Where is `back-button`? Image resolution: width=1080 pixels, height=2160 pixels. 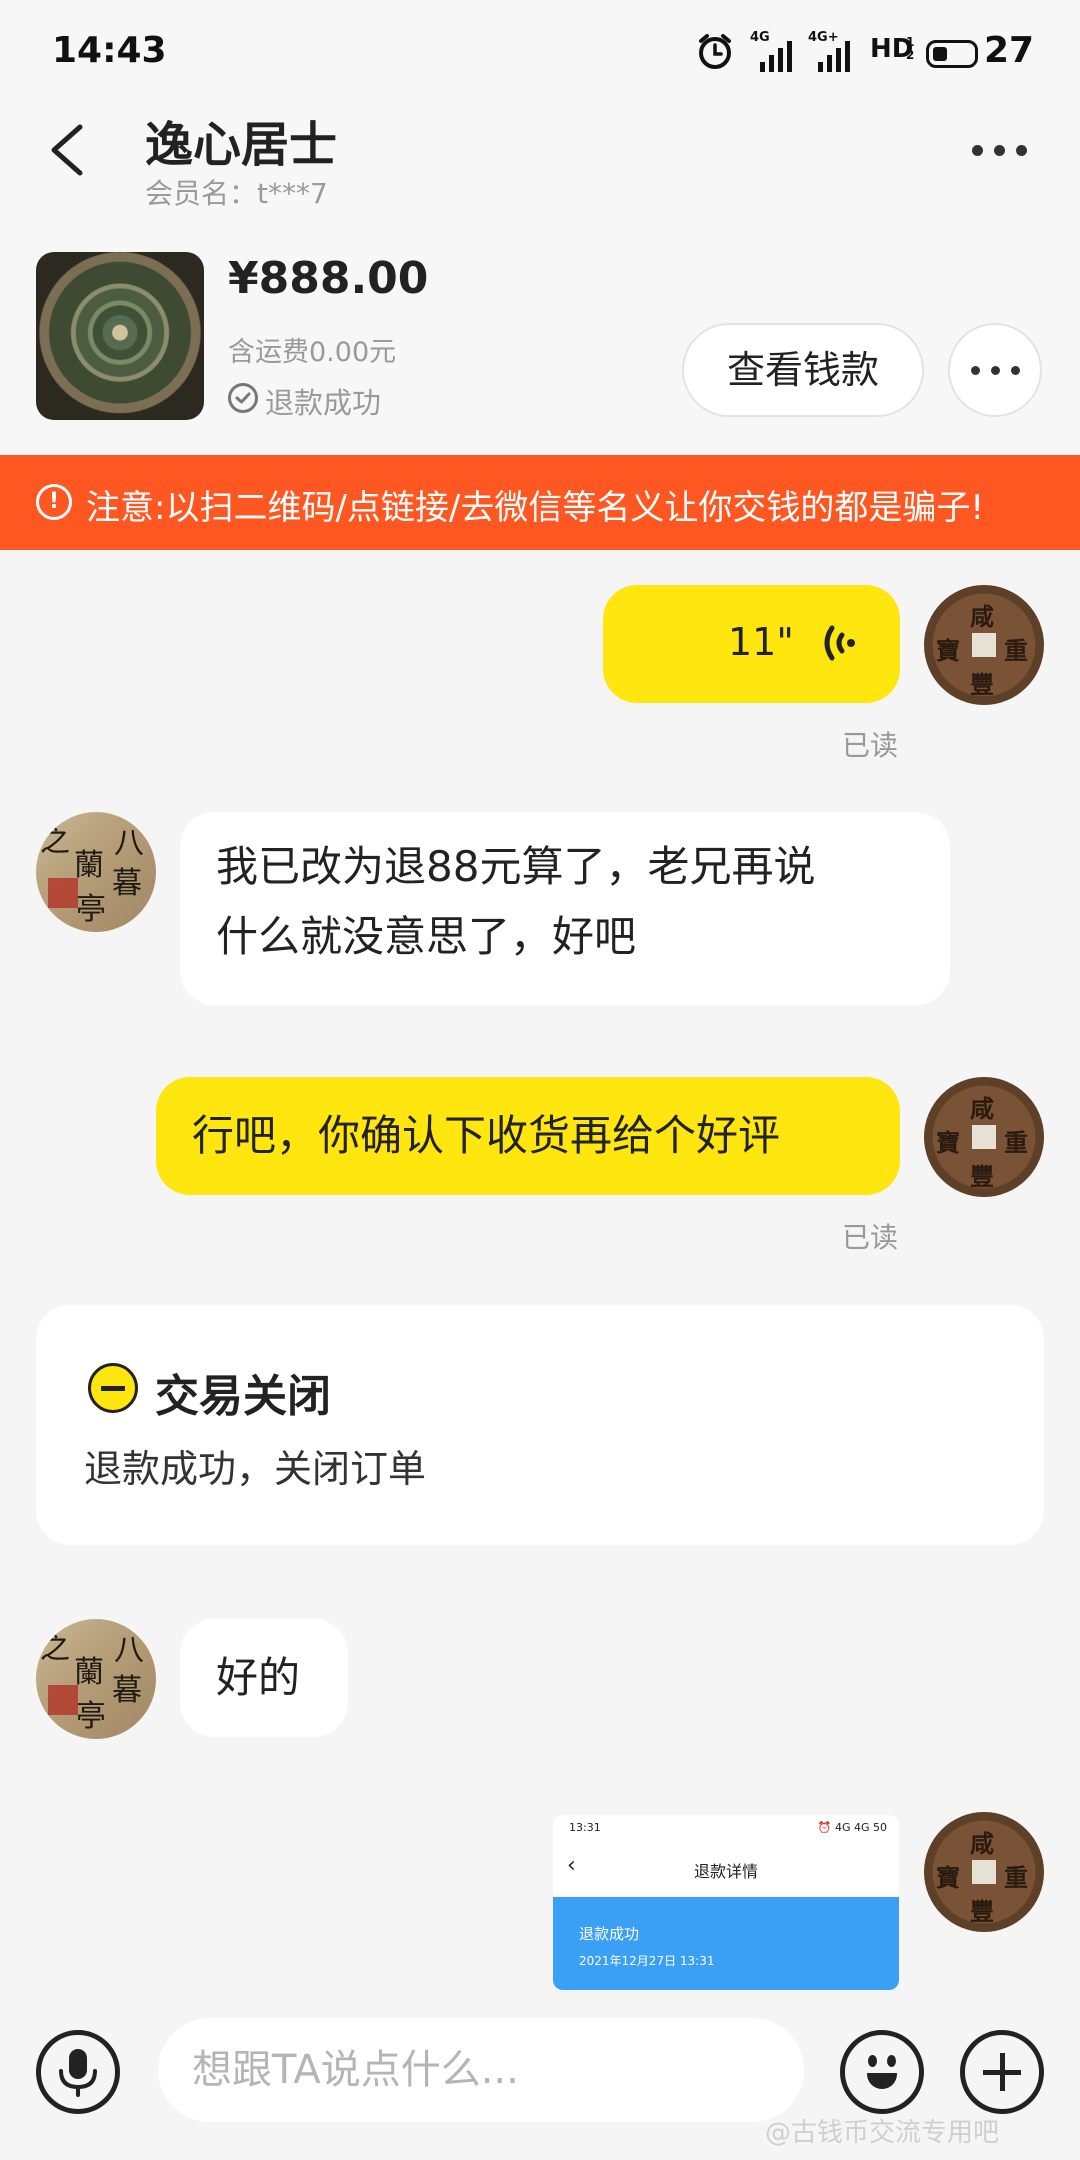
back-button is located at coordinates (70, 150).